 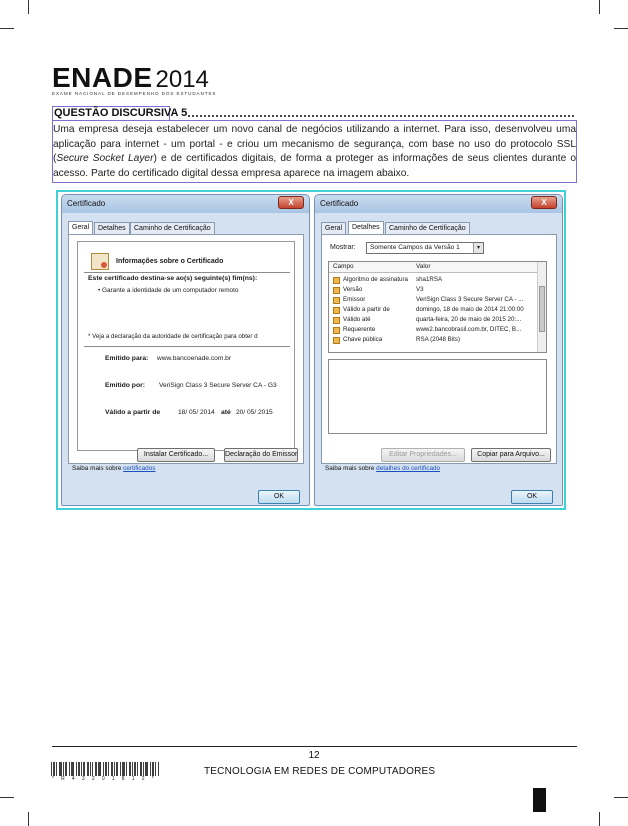 I want to click on learn-more: Saiba mais sobre certificados, so click(x=113, y=468).